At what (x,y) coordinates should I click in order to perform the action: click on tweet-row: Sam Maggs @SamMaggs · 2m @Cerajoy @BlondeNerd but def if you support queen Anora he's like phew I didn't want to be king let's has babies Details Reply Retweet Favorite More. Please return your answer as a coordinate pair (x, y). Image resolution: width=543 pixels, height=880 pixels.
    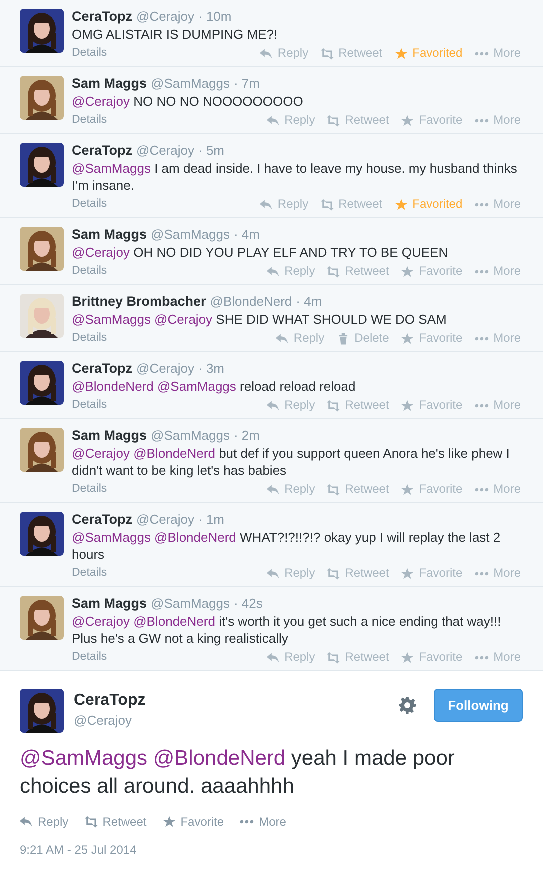
    Looking at the image, I should click on (271, 461).